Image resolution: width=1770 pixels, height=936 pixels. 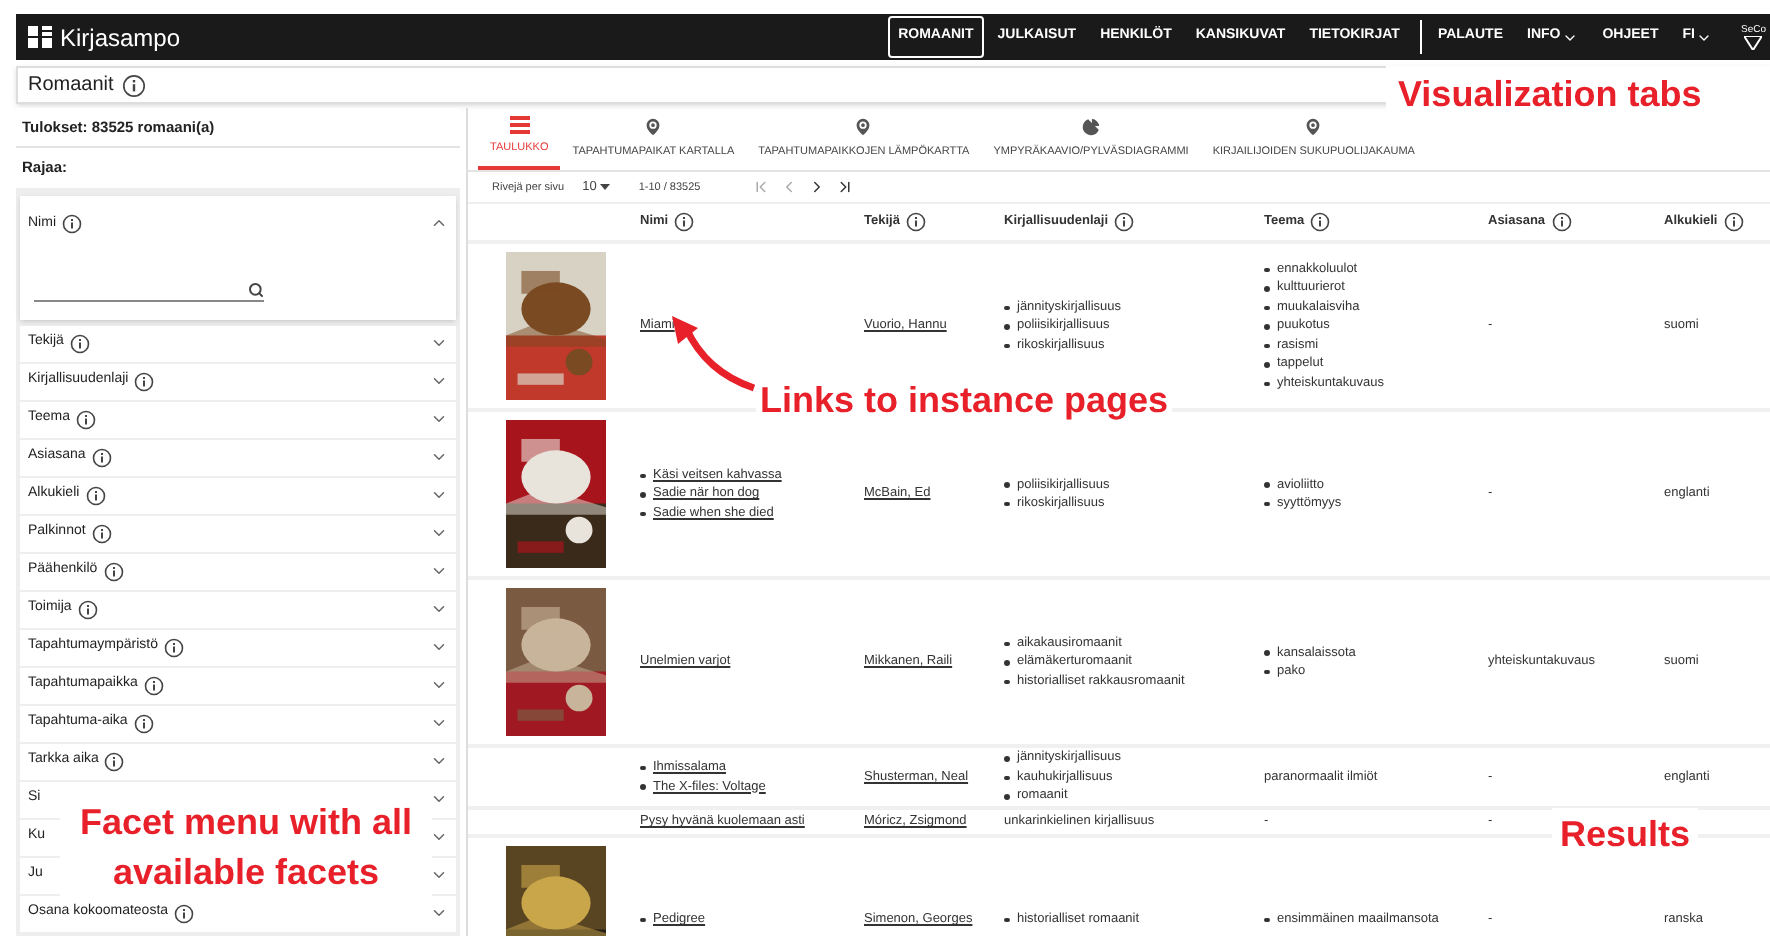 I want to click on page-title: Romaanit, so click(x=71, y=86).